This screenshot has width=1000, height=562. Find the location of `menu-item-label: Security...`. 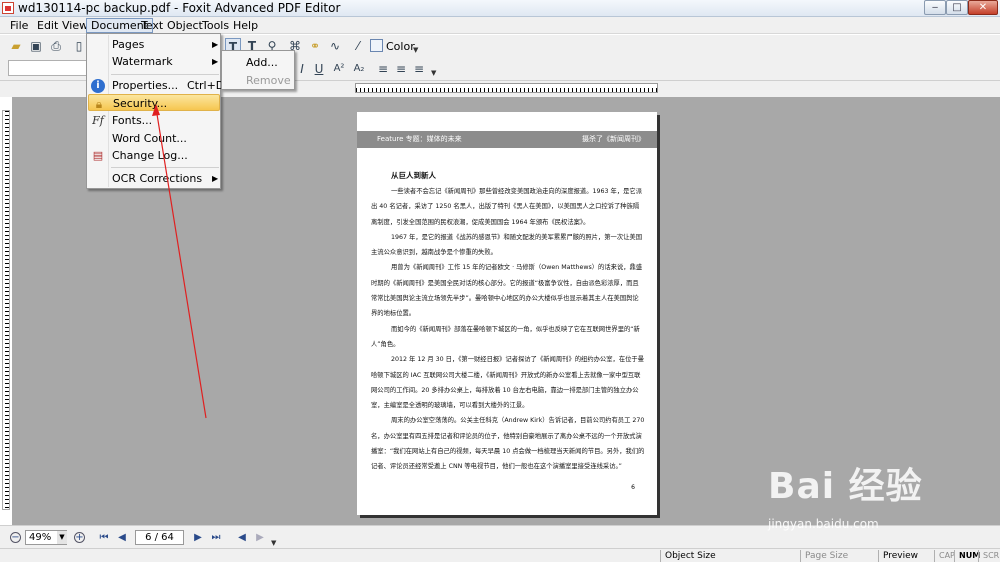

menu-item-label: Security... is located at coordinates (140, 103).